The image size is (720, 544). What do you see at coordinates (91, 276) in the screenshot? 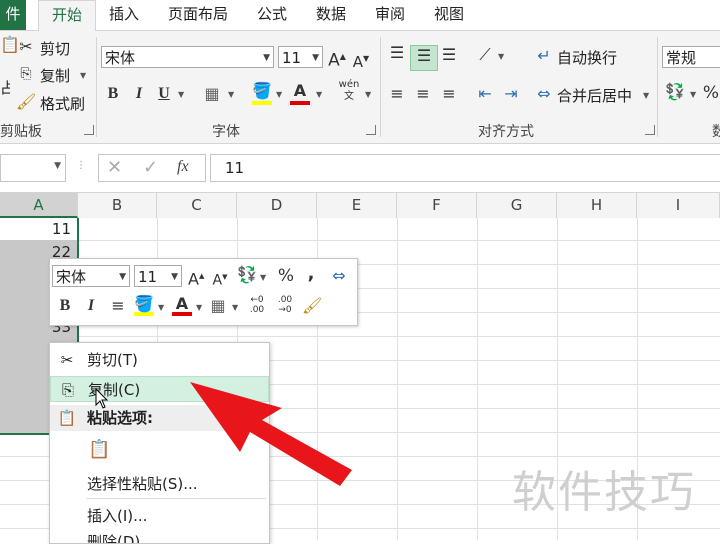
I see `mini-font-select: 宋体 ▼` at bounding box center [91, 276].